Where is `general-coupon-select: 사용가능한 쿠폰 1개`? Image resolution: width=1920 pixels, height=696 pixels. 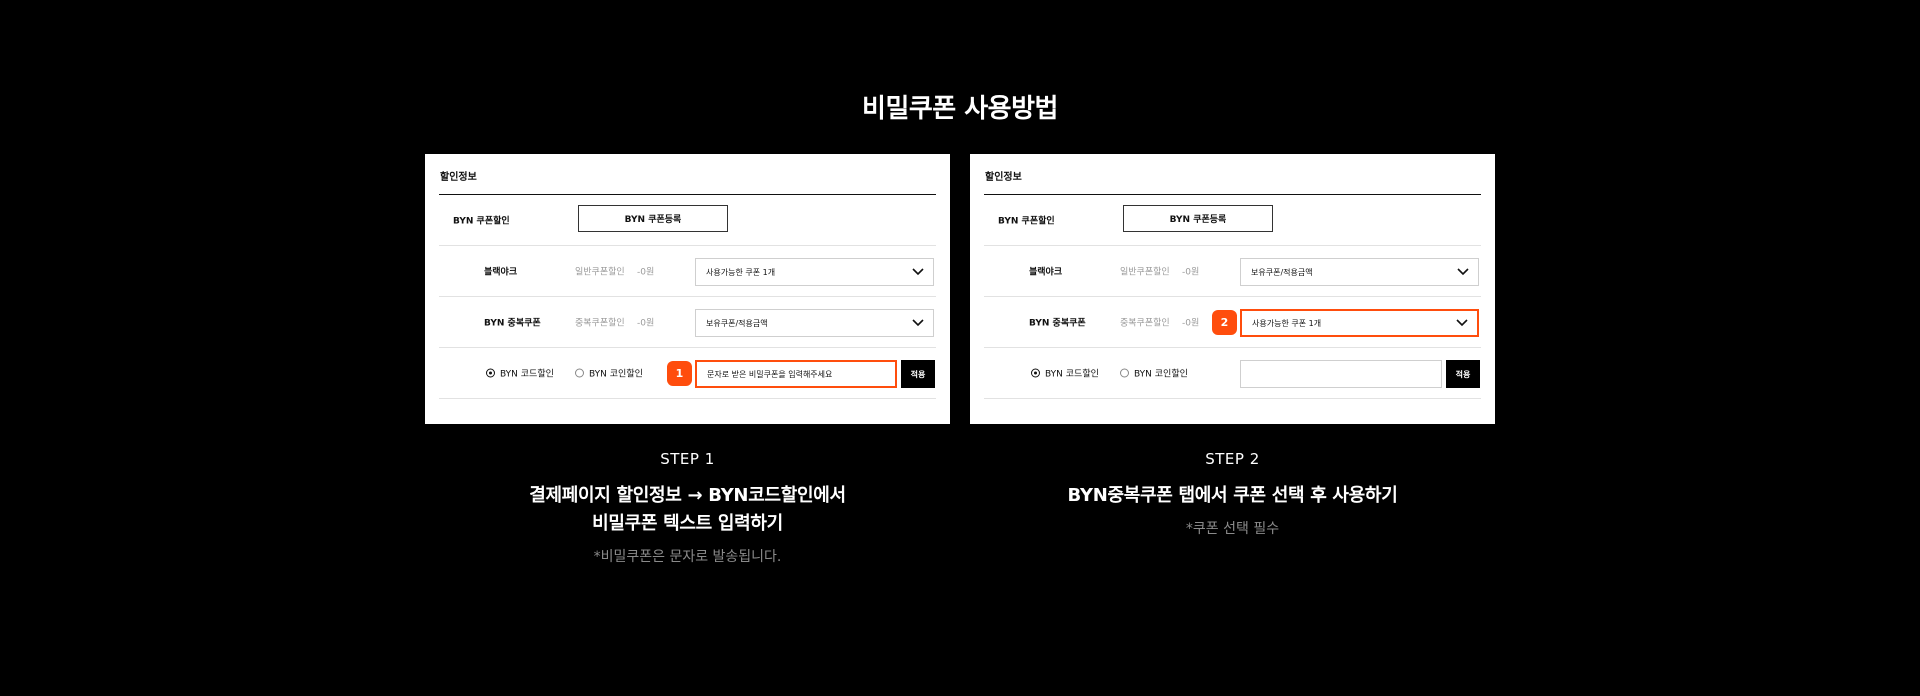
general-coupon-select: 사용가능한 쿠폰 1개 is located at coordinates (814, 272).